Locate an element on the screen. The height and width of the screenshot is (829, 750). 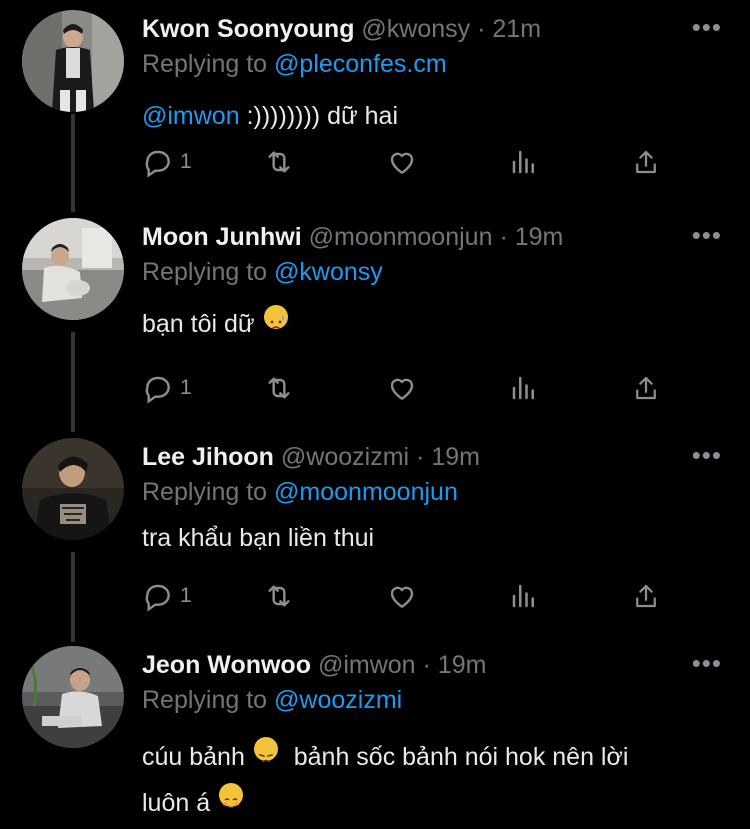
tweet-text: tra khẩu bạn liền thui is located at coordinates (434, 538).